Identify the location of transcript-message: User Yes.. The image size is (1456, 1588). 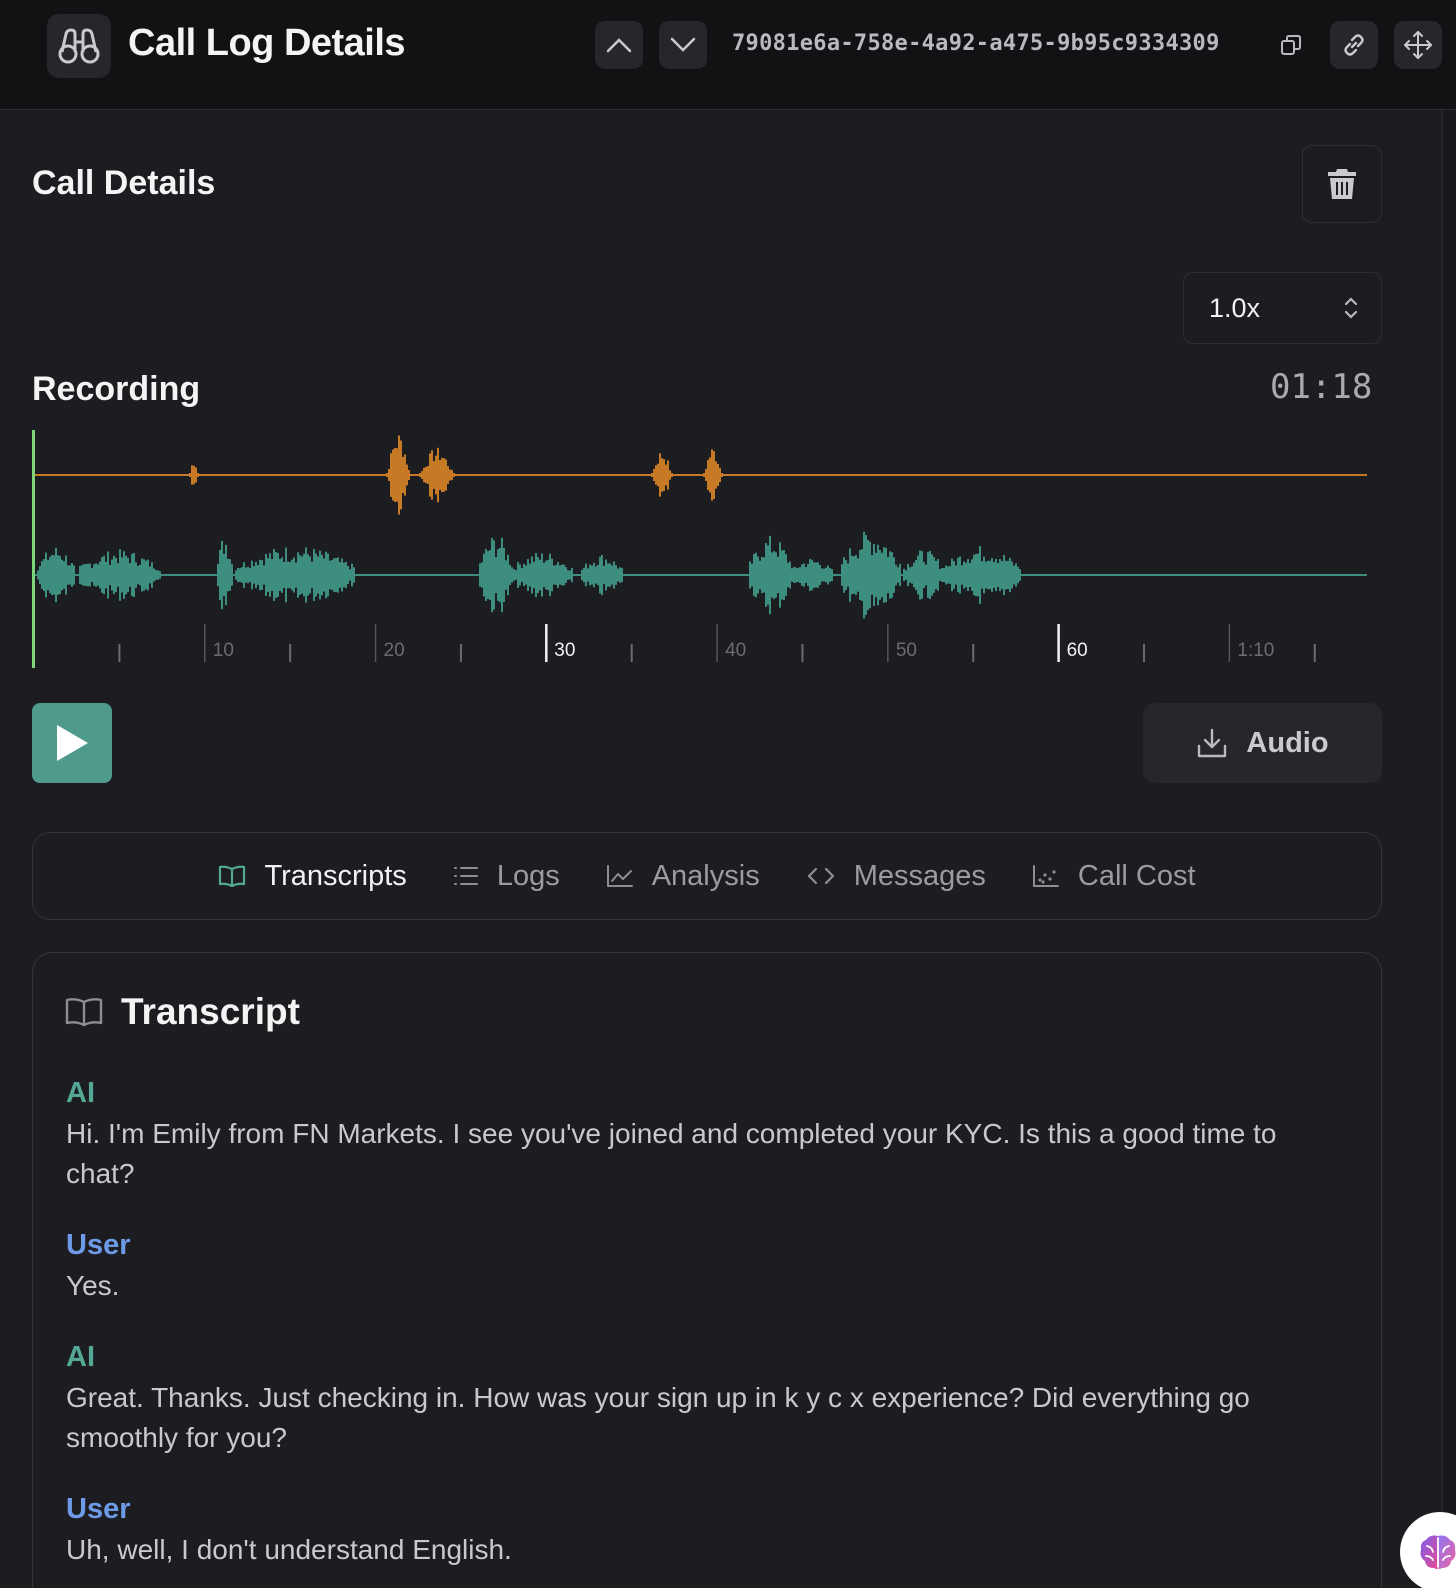
(706, 1267).